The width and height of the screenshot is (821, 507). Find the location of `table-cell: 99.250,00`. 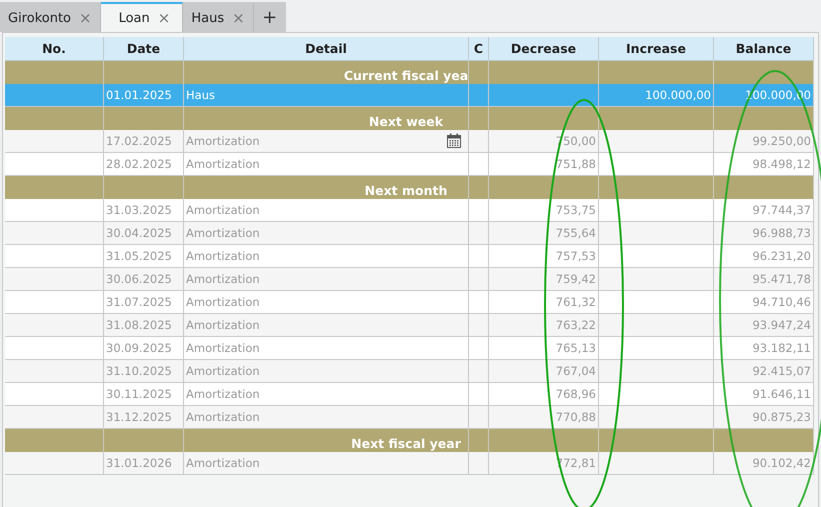

table-cell: 99.250,00 is located at coordinates (764, 141).